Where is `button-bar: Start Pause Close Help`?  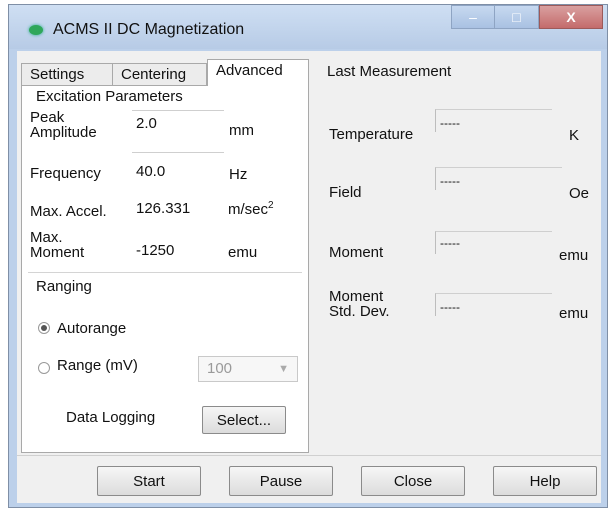
button-bar: Start Pause Close Help is located at coordinates (309, 479).